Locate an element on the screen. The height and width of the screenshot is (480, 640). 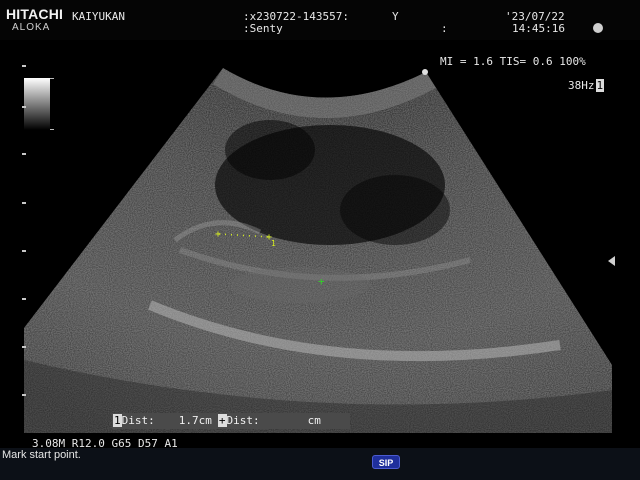
brand-logo: HITACHI is located at coordinates (35, 14).